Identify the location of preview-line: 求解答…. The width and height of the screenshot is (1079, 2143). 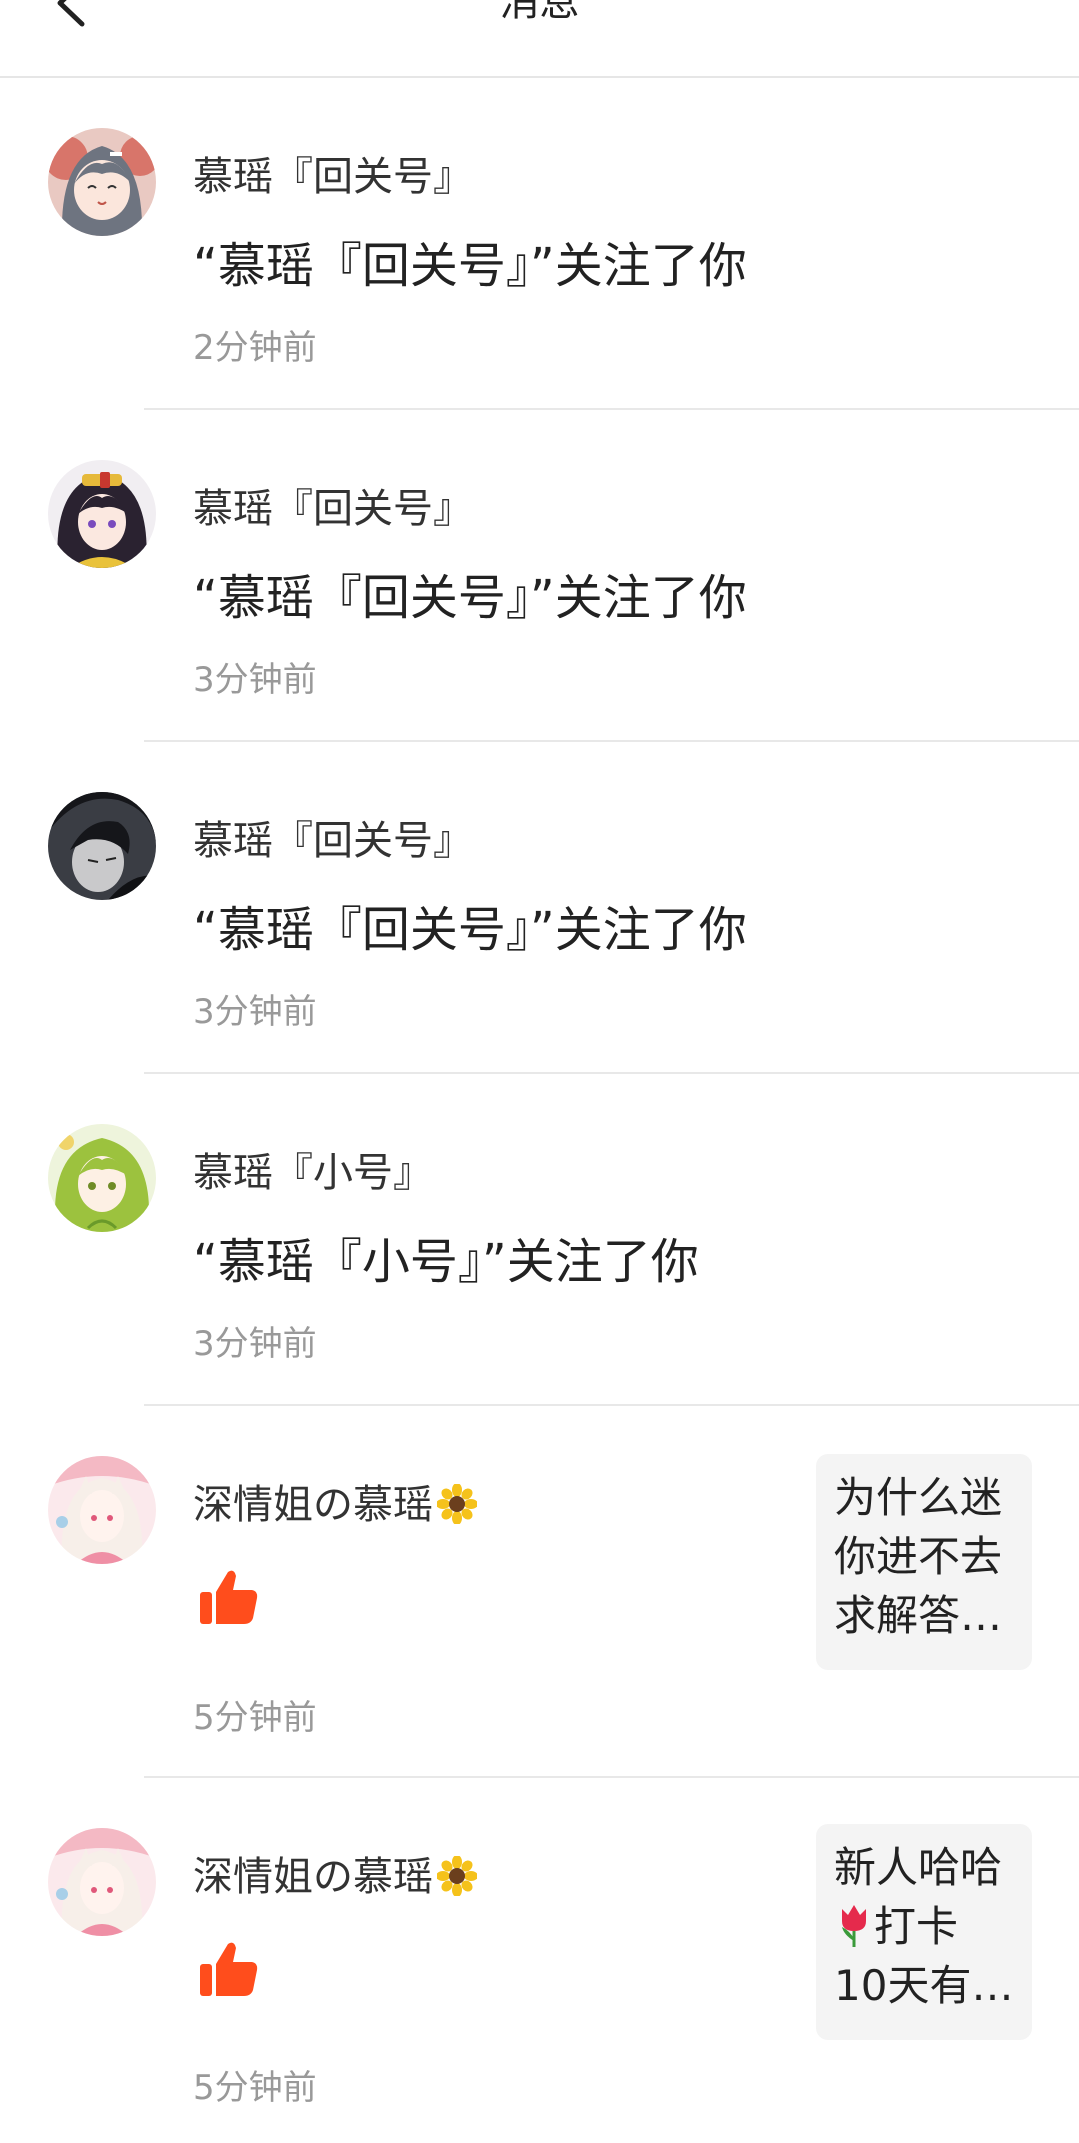
(918, 1615).